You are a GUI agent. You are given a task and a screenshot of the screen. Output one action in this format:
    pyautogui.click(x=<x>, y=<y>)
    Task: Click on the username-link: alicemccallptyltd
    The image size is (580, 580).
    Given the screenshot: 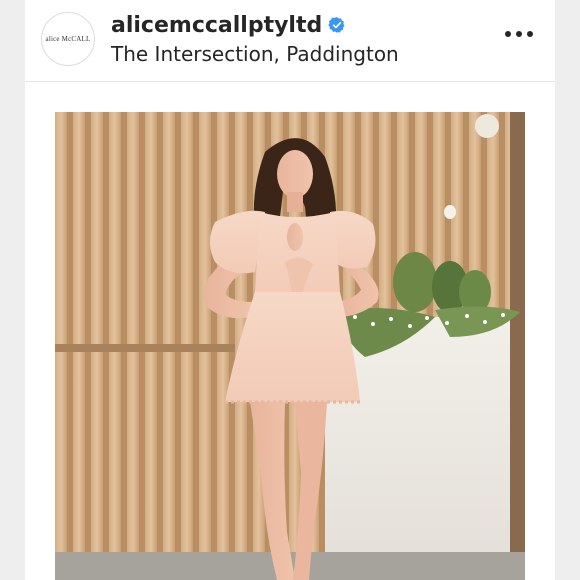 What is the action you would take?
    pyautogui.click(x=216, y=25)
    